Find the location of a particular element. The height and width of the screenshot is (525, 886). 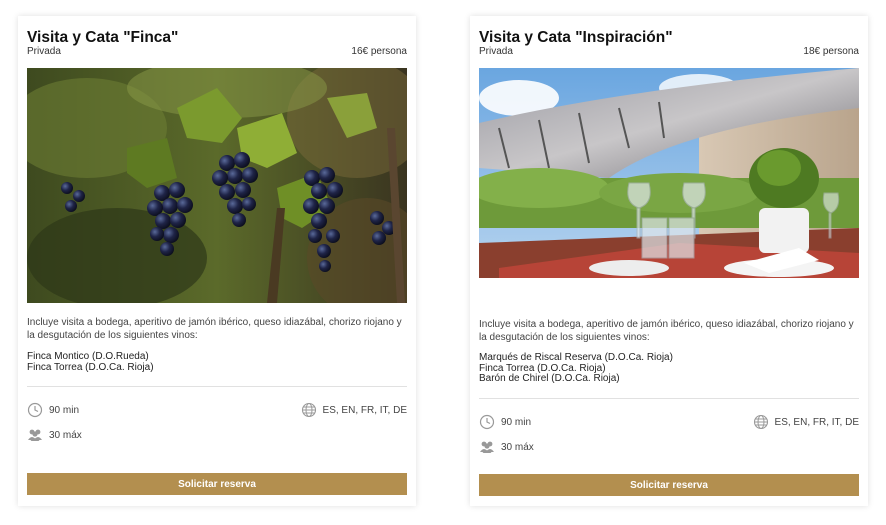

price-per-person: 18€ persona is located at coordinates (831, 51).